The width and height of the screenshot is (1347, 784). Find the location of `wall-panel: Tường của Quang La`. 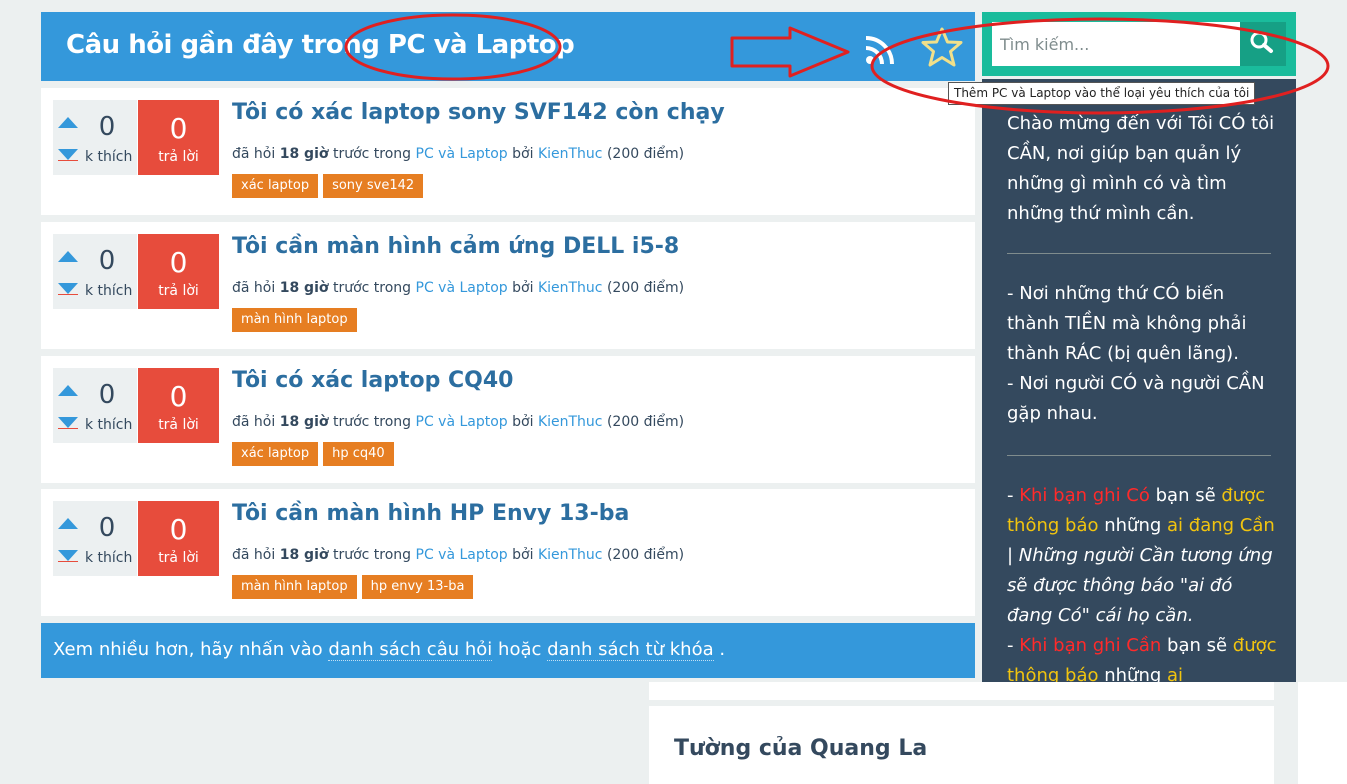

wall-panel: Tường của Quang La is located at coordinates (961, 745).